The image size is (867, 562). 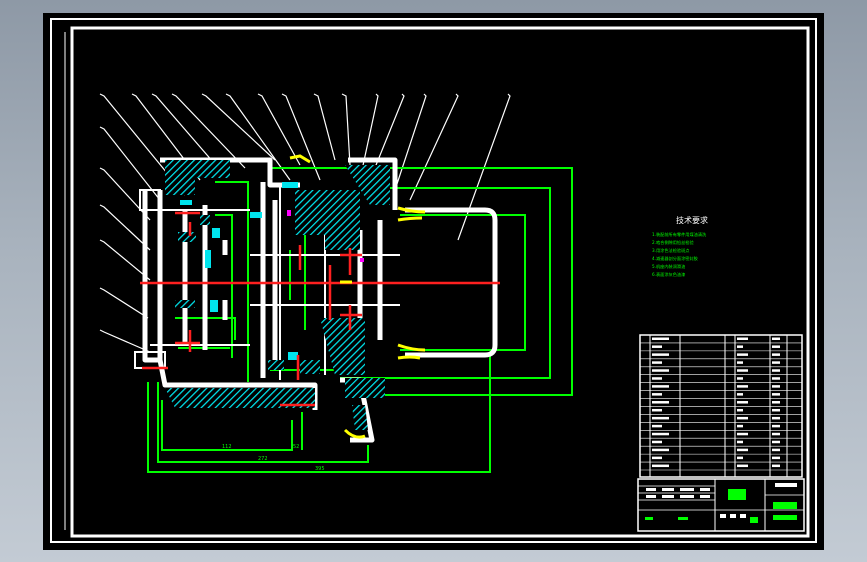 I want to click on title-block, so click(x=721, y=505).